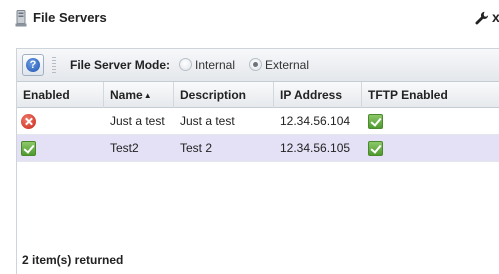  I want to click on wrench-icon, so click(482, 18).